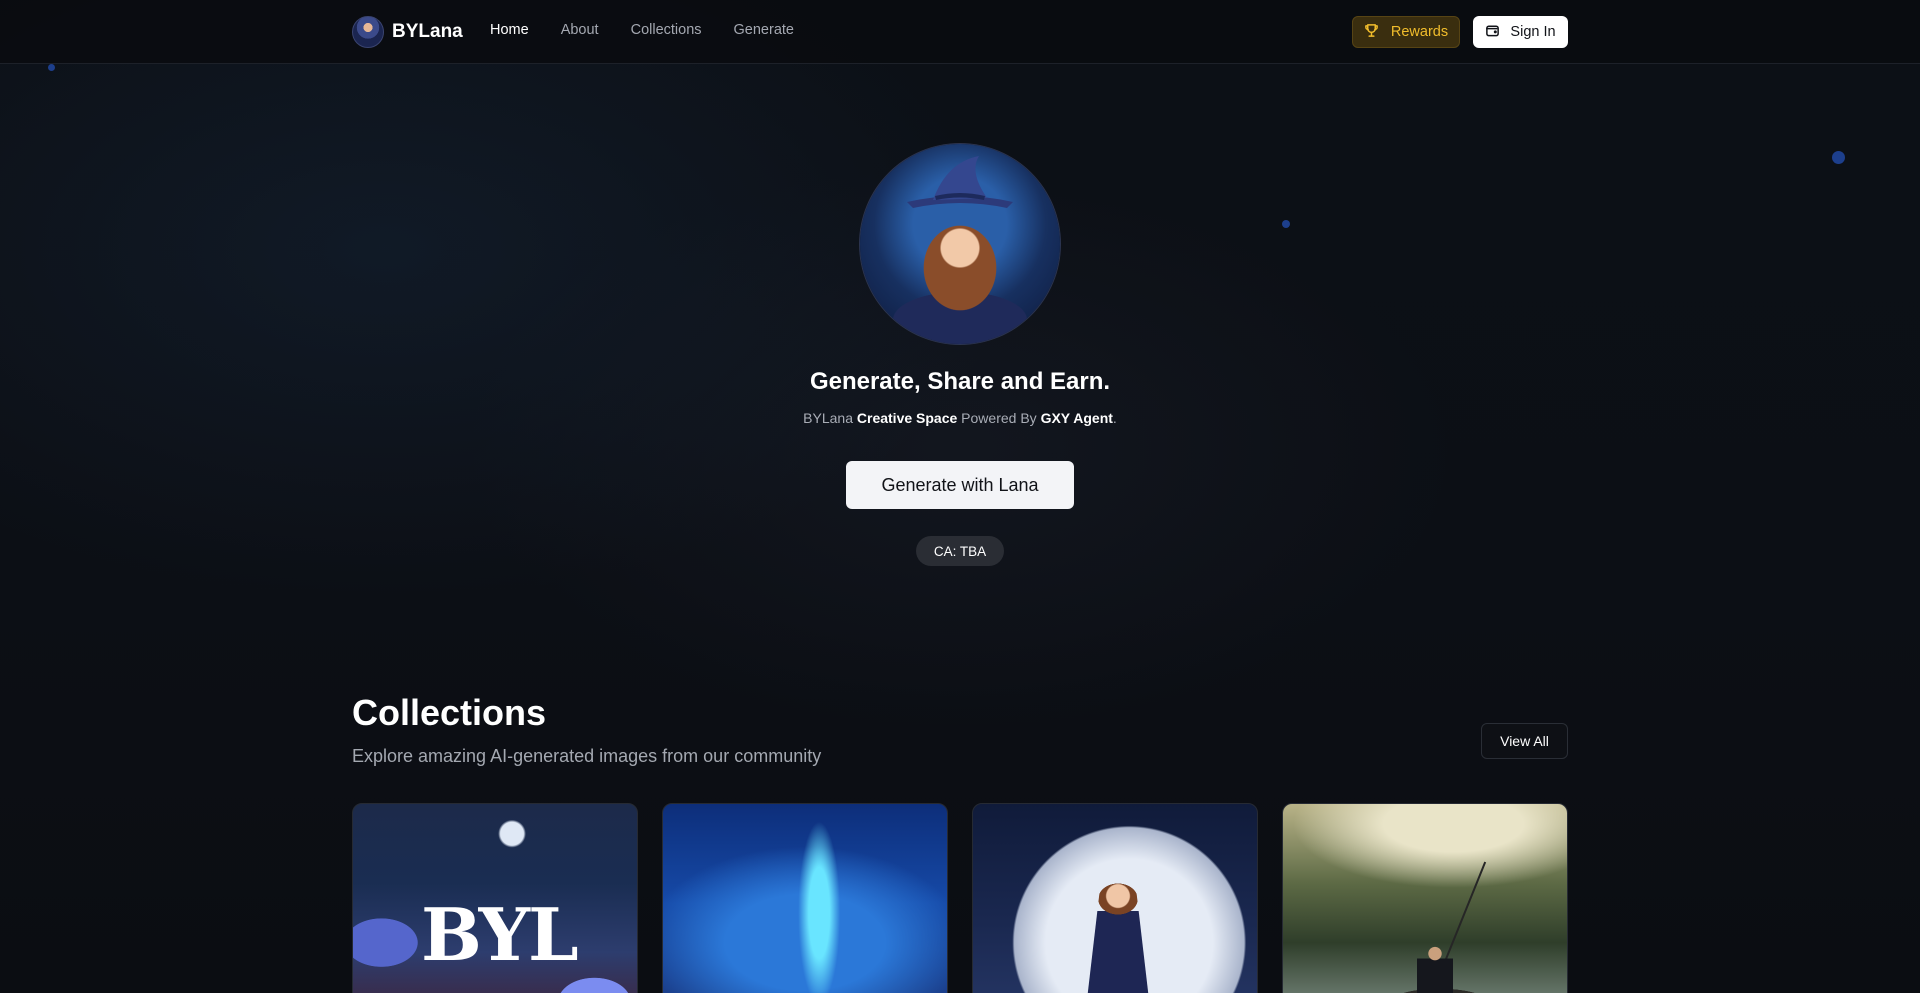  I want to click on nav-link-home: Home, so click(509, 30).